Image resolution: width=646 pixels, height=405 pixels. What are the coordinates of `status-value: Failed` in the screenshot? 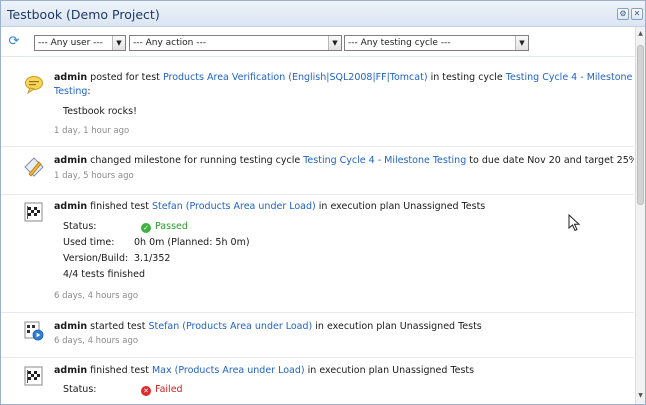 It's located at (169, 389).